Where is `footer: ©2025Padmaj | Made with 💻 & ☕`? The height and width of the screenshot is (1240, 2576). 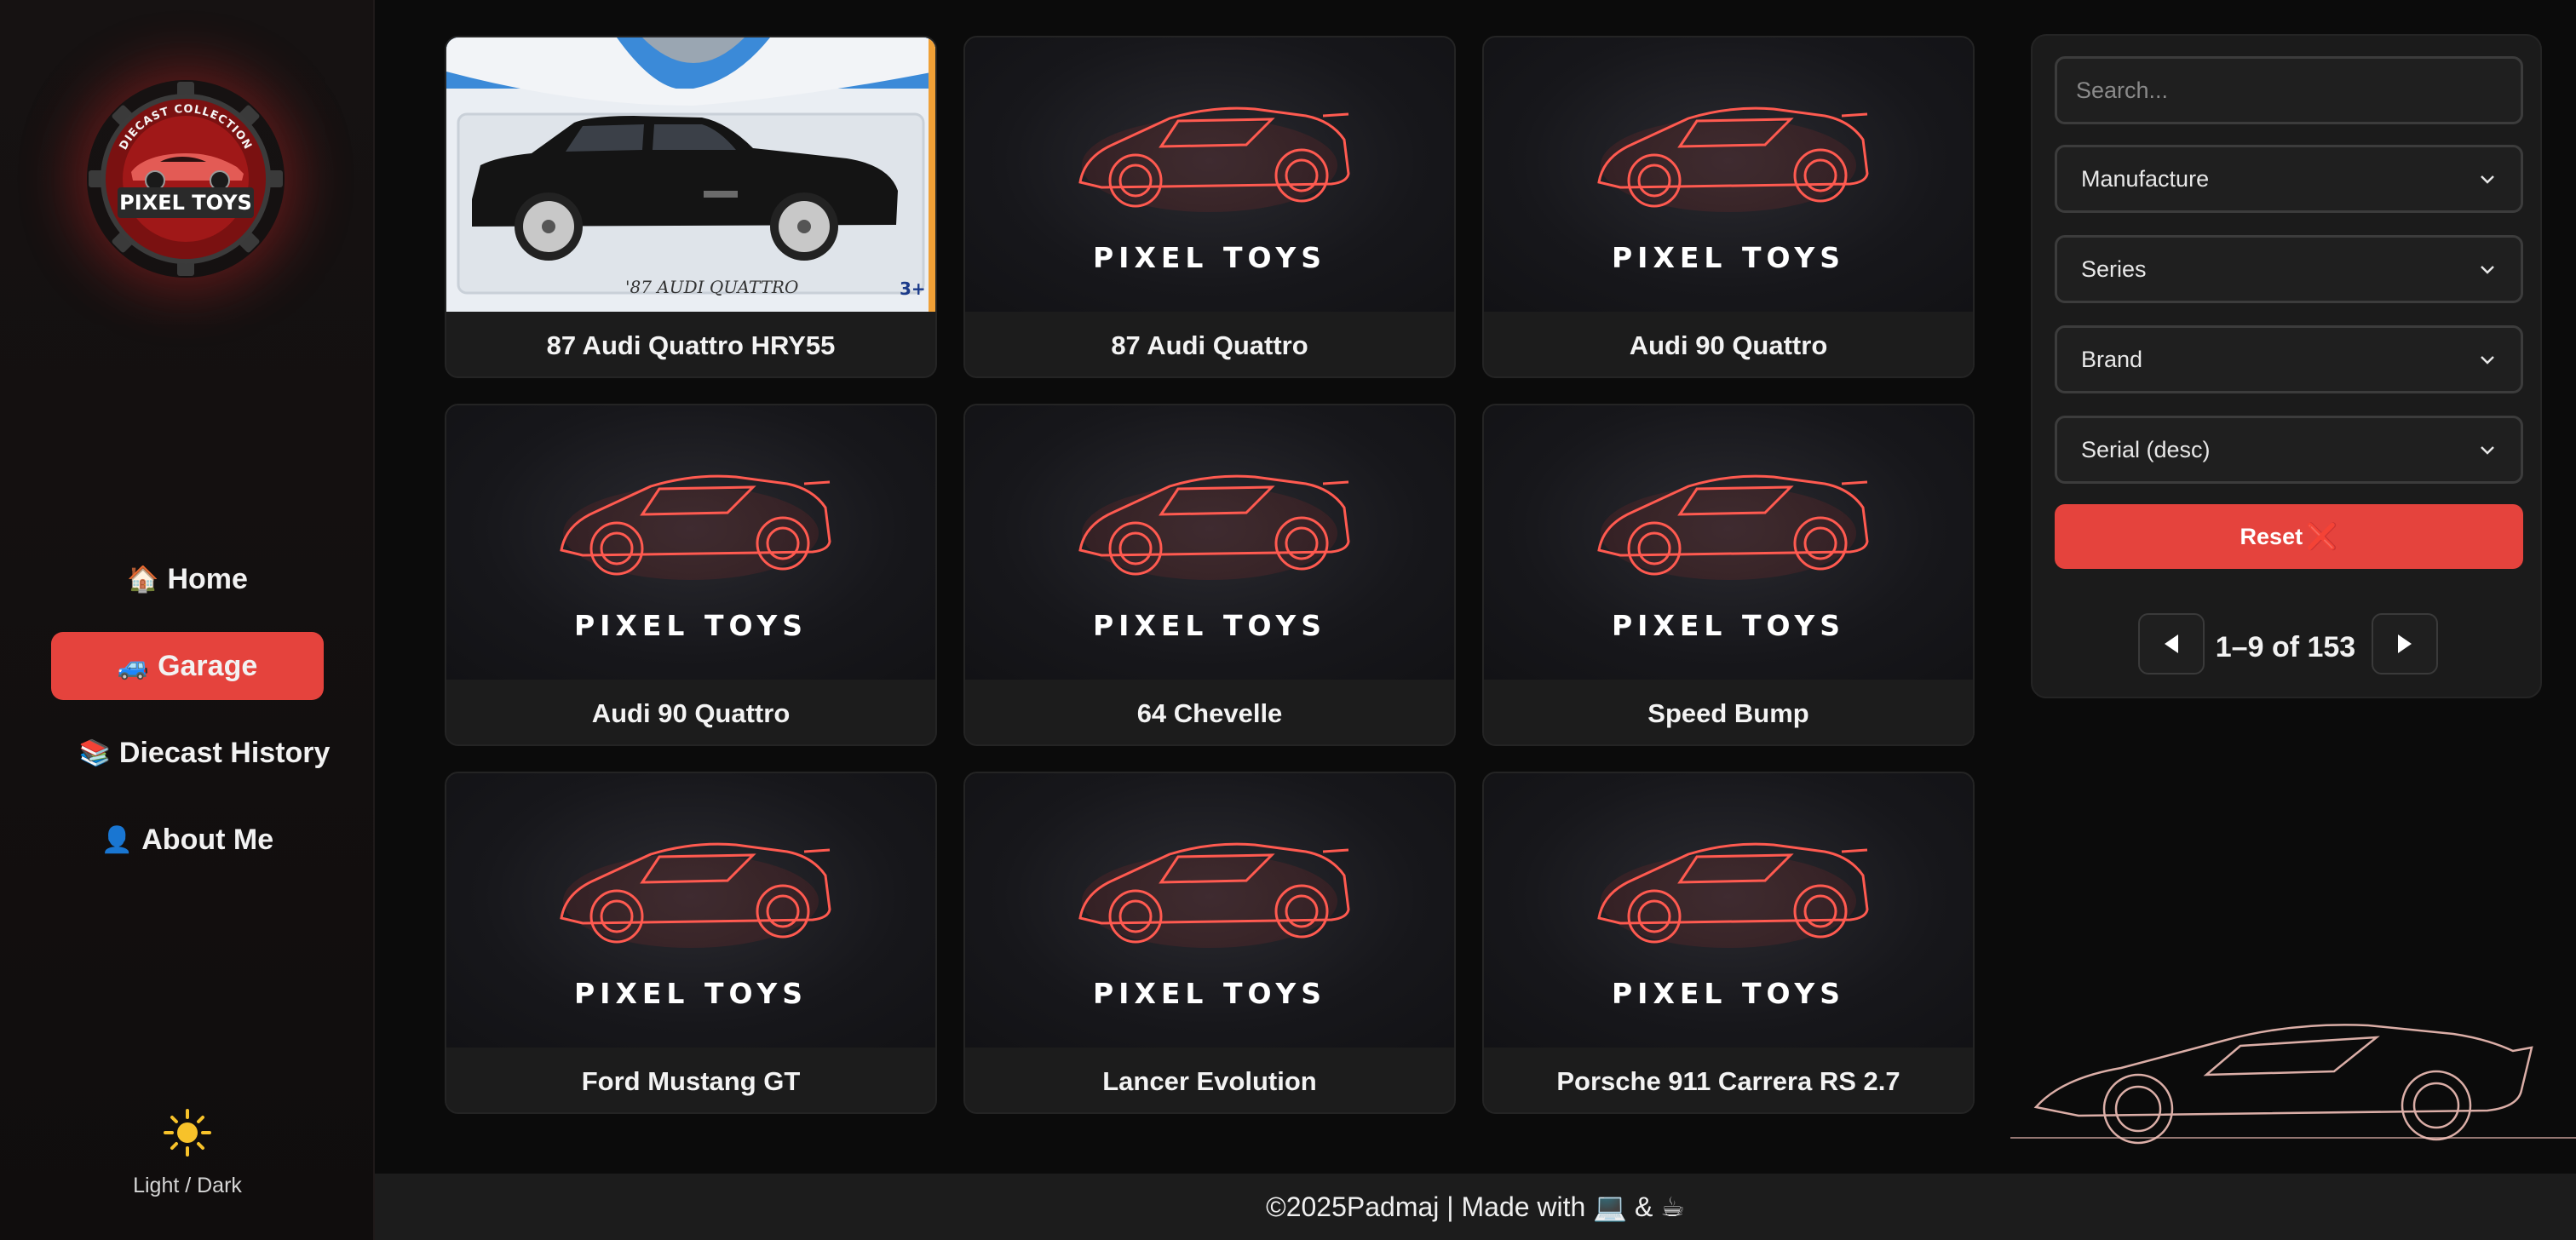 footer: ©2025Padmaj | Made with 💻 & ☕ is located at coordinates (1475, 1207).